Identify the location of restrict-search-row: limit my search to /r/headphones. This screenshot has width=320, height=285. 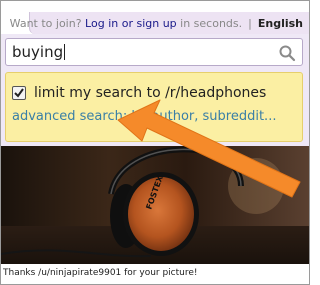
(139, 93).